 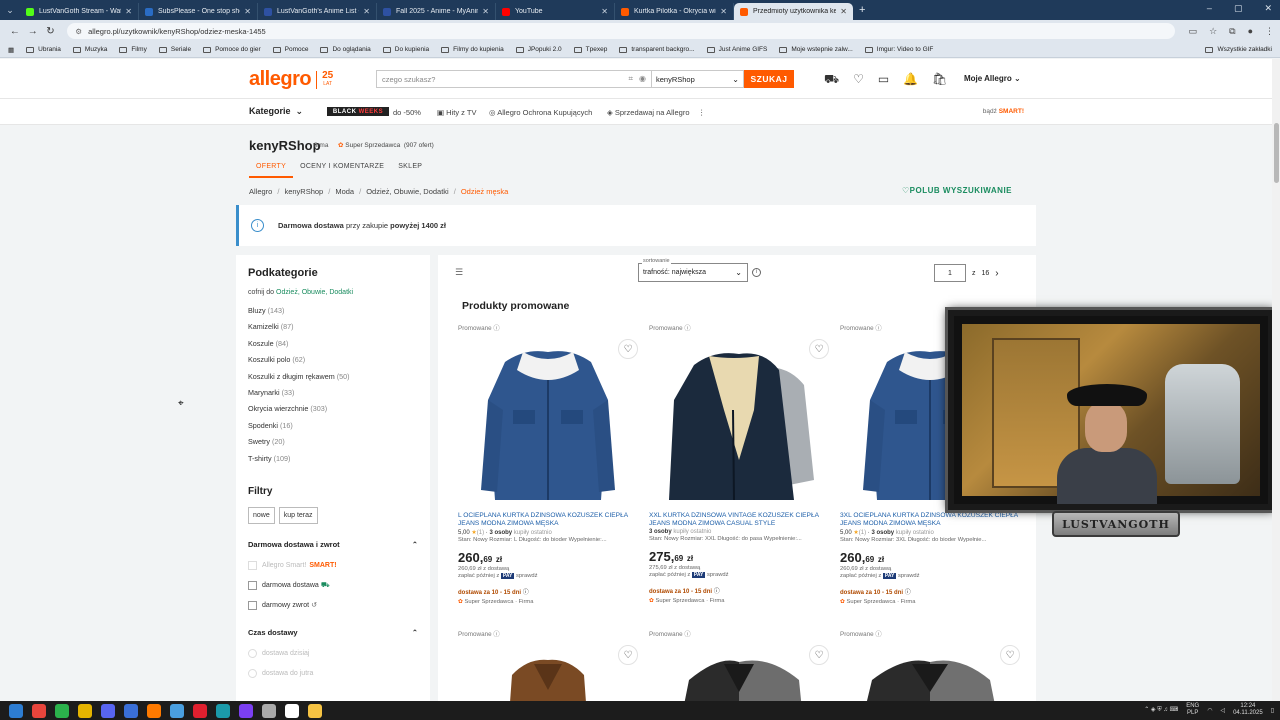 What do you see at coordinates (1213, 31) in the screenshot?
I see `bookmark-star-icon: ☆` at bounding box center [1213, 31].